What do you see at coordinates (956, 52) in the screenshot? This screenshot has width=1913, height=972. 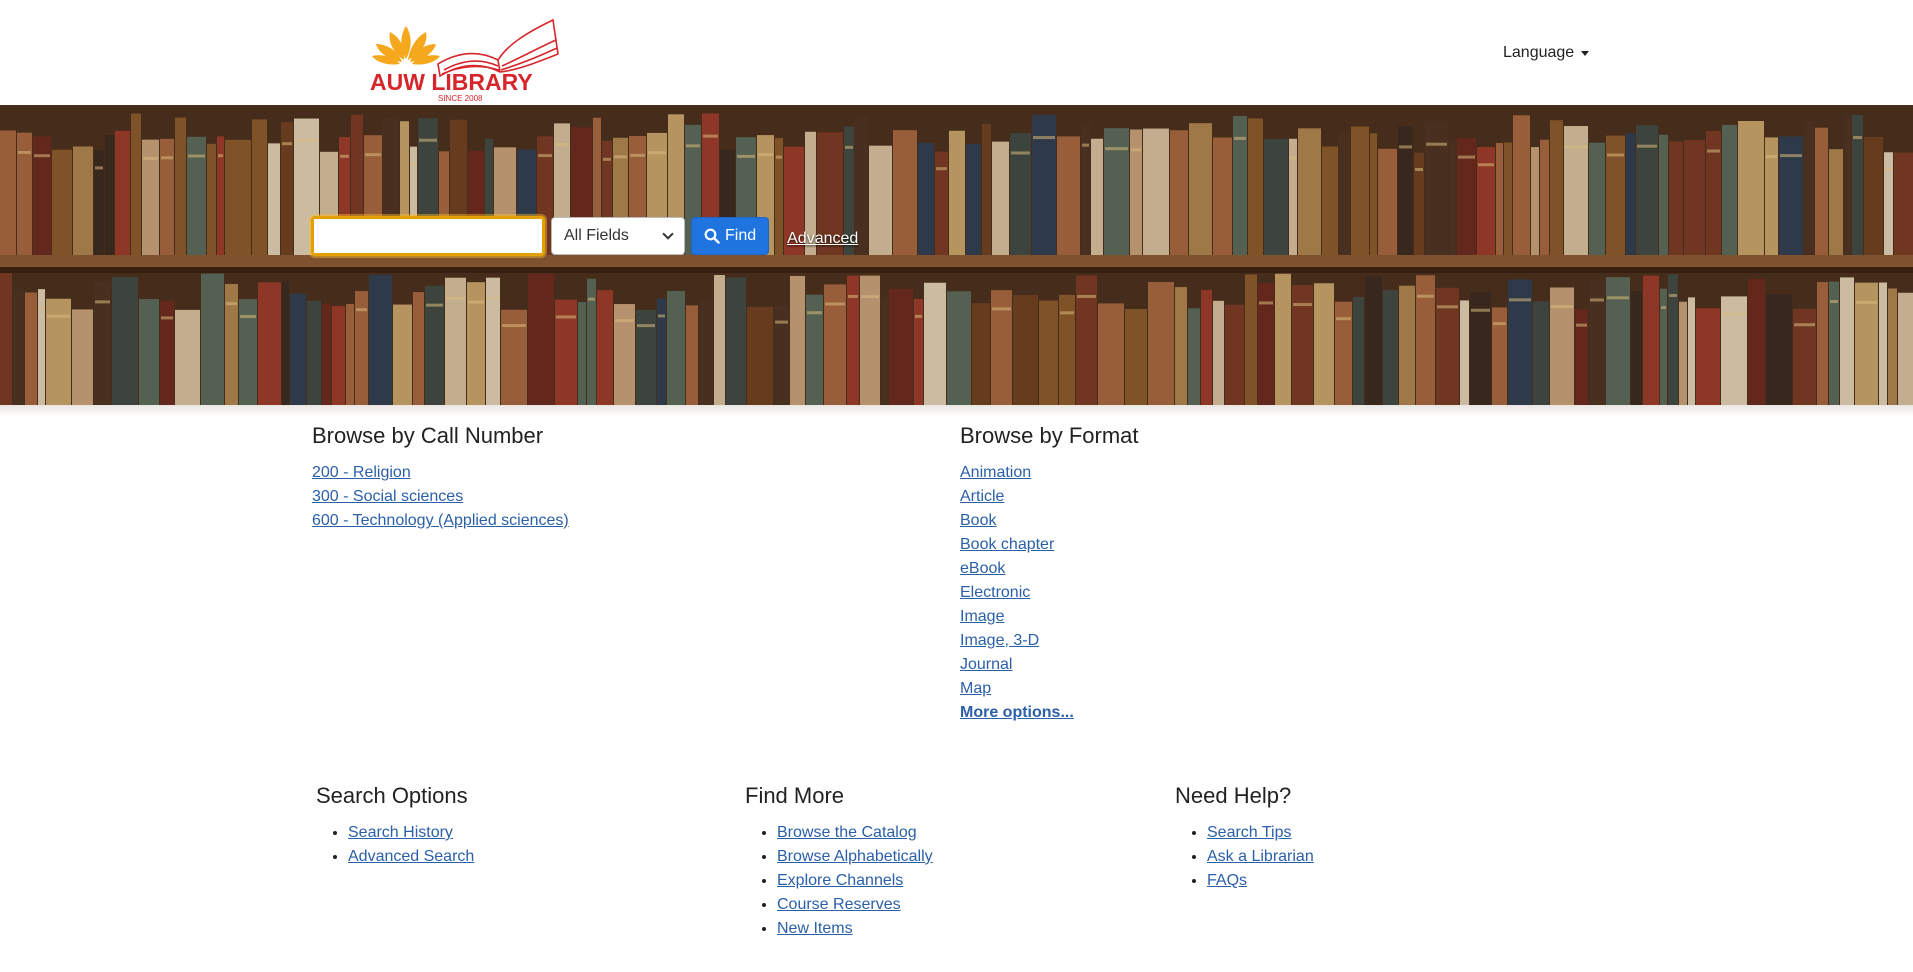 I see `site-header: AUW LIBRARY SINCE 2008 Language` at bounding box center [956, 52].